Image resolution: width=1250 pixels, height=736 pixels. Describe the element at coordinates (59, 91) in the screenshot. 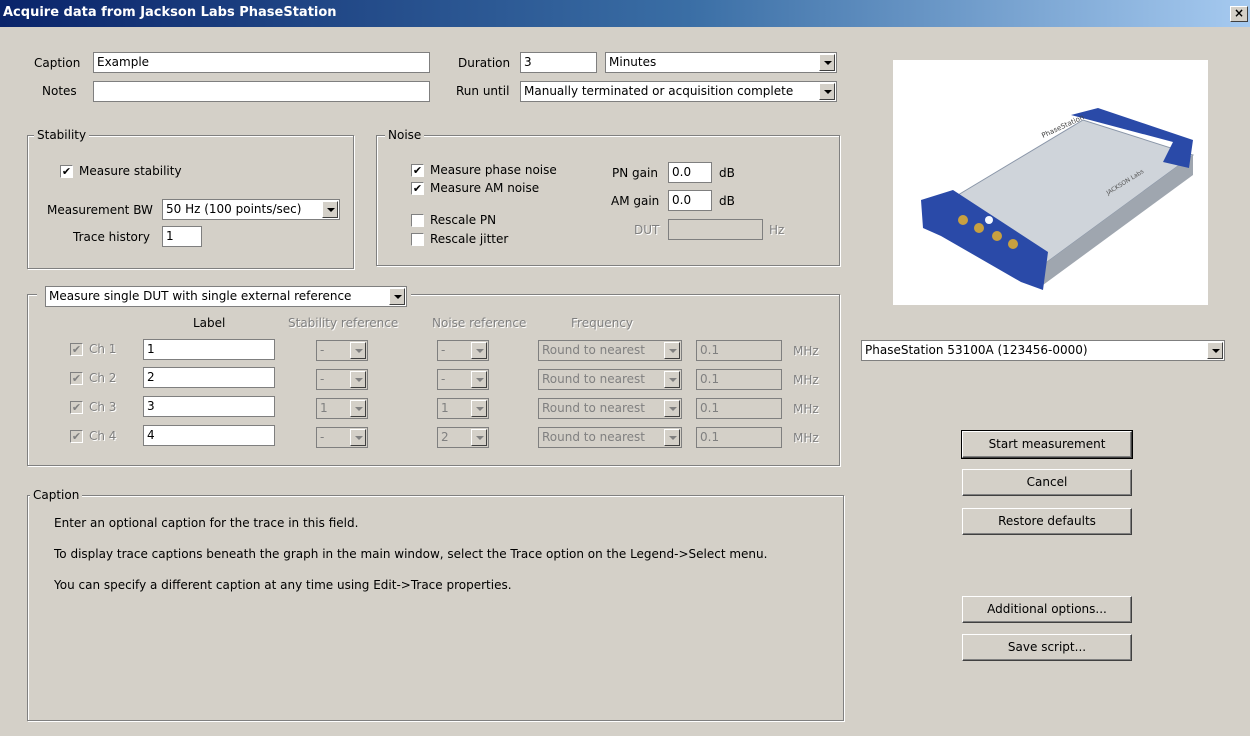

I see `notes-label: Notes` at that location.